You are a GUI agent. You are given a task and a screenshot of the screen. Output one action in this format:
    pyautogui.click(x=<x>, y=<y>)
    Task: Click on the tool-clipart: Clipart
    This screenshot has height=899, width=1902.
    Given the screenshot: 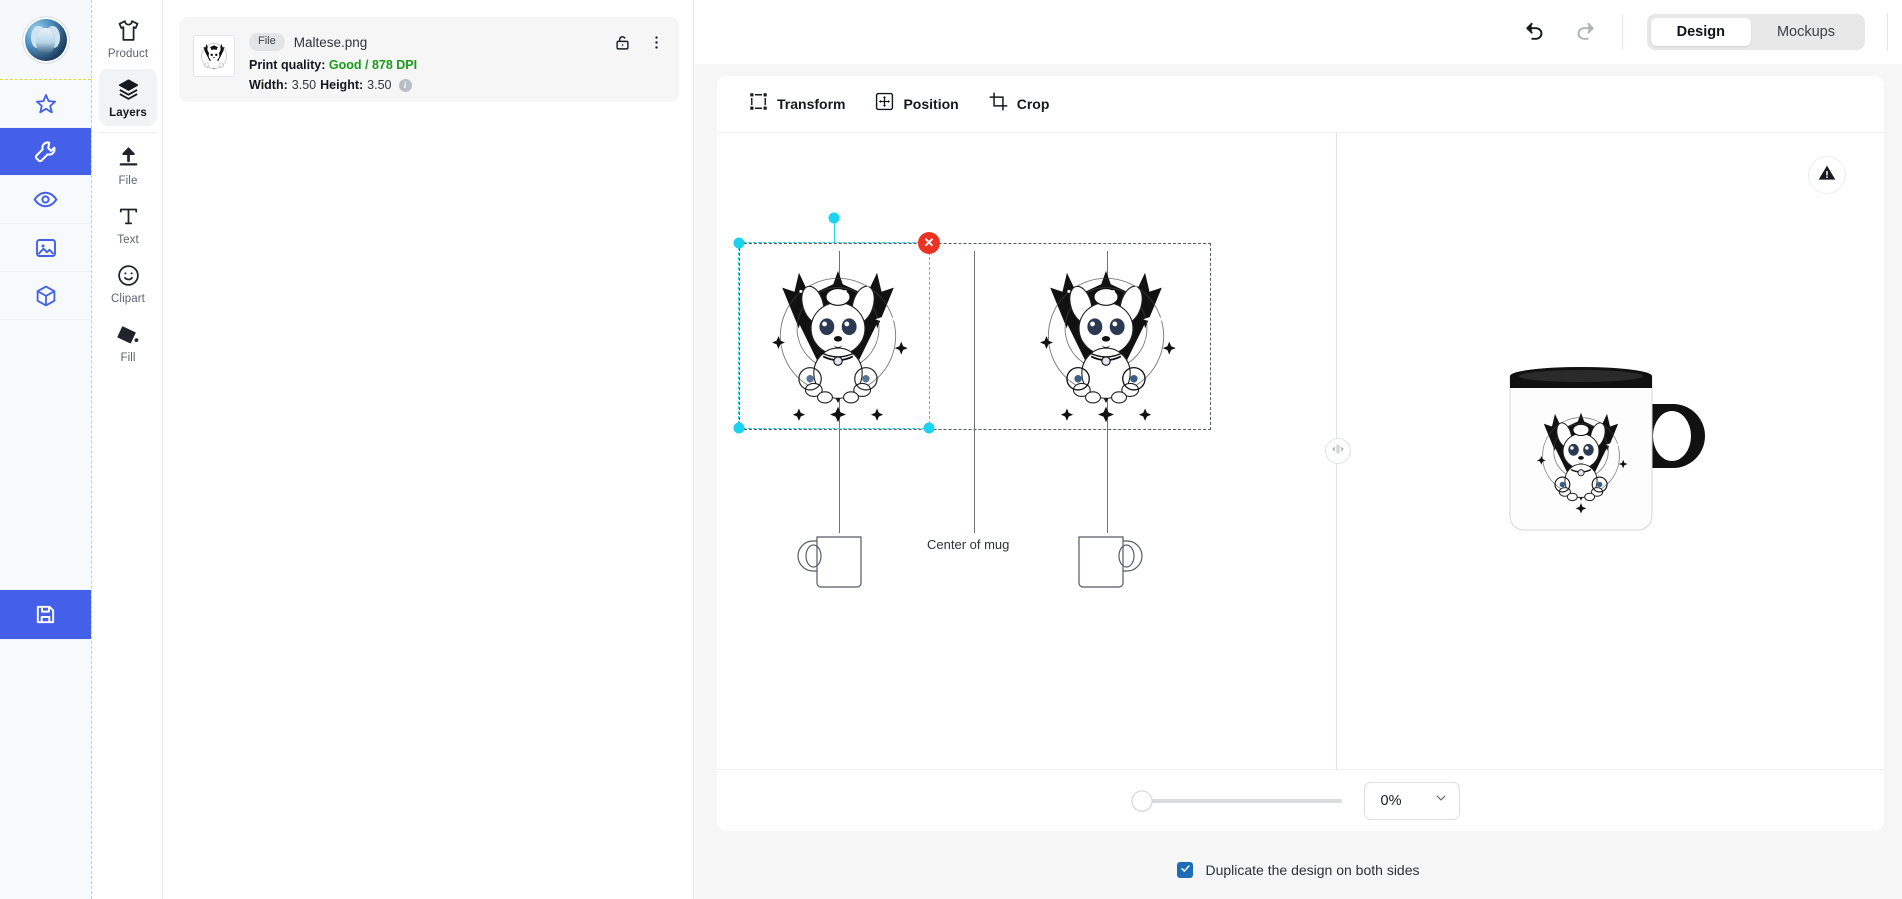 What is the action you would take?
    pyautogui.click(x=128, y=283)
    